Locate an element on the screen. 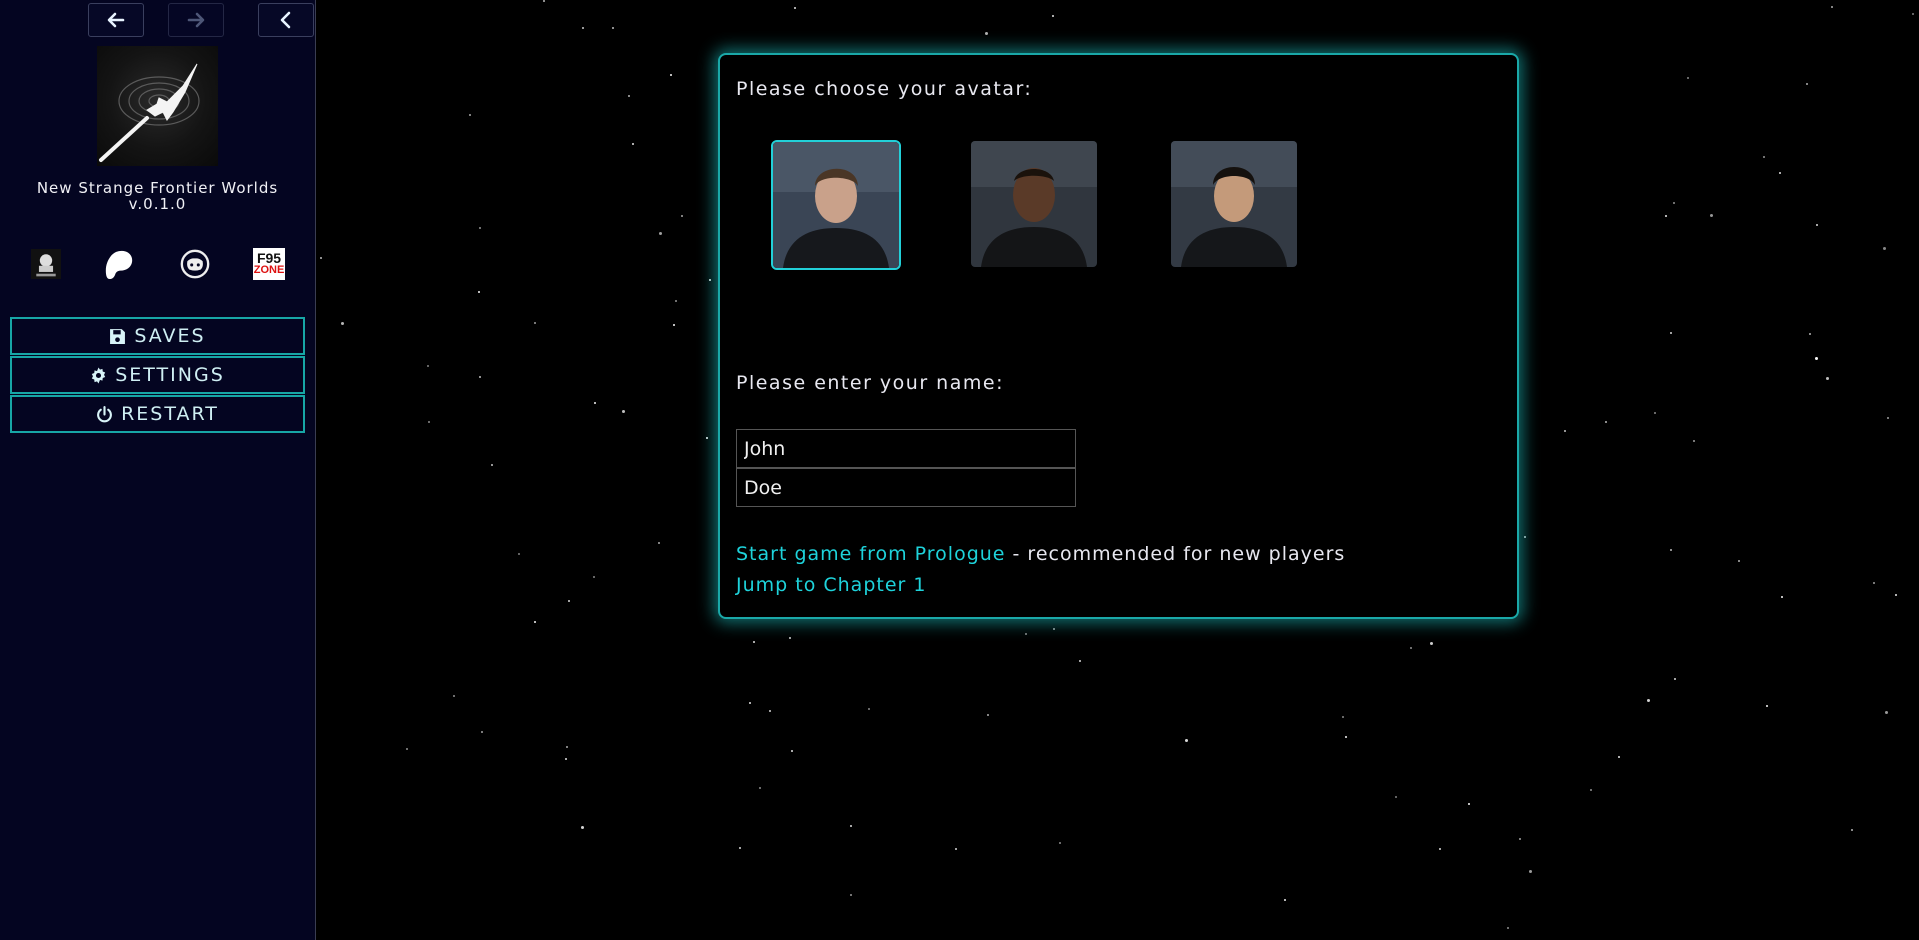 This screenshot has width=1919, height=940. floppy-disk-icon is located at coordinates (118, 336).